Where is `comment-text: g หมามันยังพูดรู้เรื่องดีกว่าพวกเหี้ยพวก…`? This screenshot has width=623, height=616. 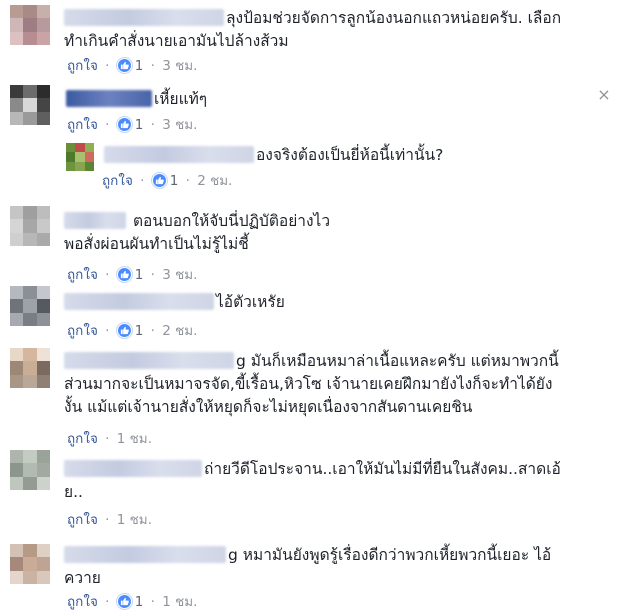 comment-text: g หมามันยังพูดรู้เรื่องดีกว่าพวกเหี้ยพวก… is located at coordinates (308, 566).